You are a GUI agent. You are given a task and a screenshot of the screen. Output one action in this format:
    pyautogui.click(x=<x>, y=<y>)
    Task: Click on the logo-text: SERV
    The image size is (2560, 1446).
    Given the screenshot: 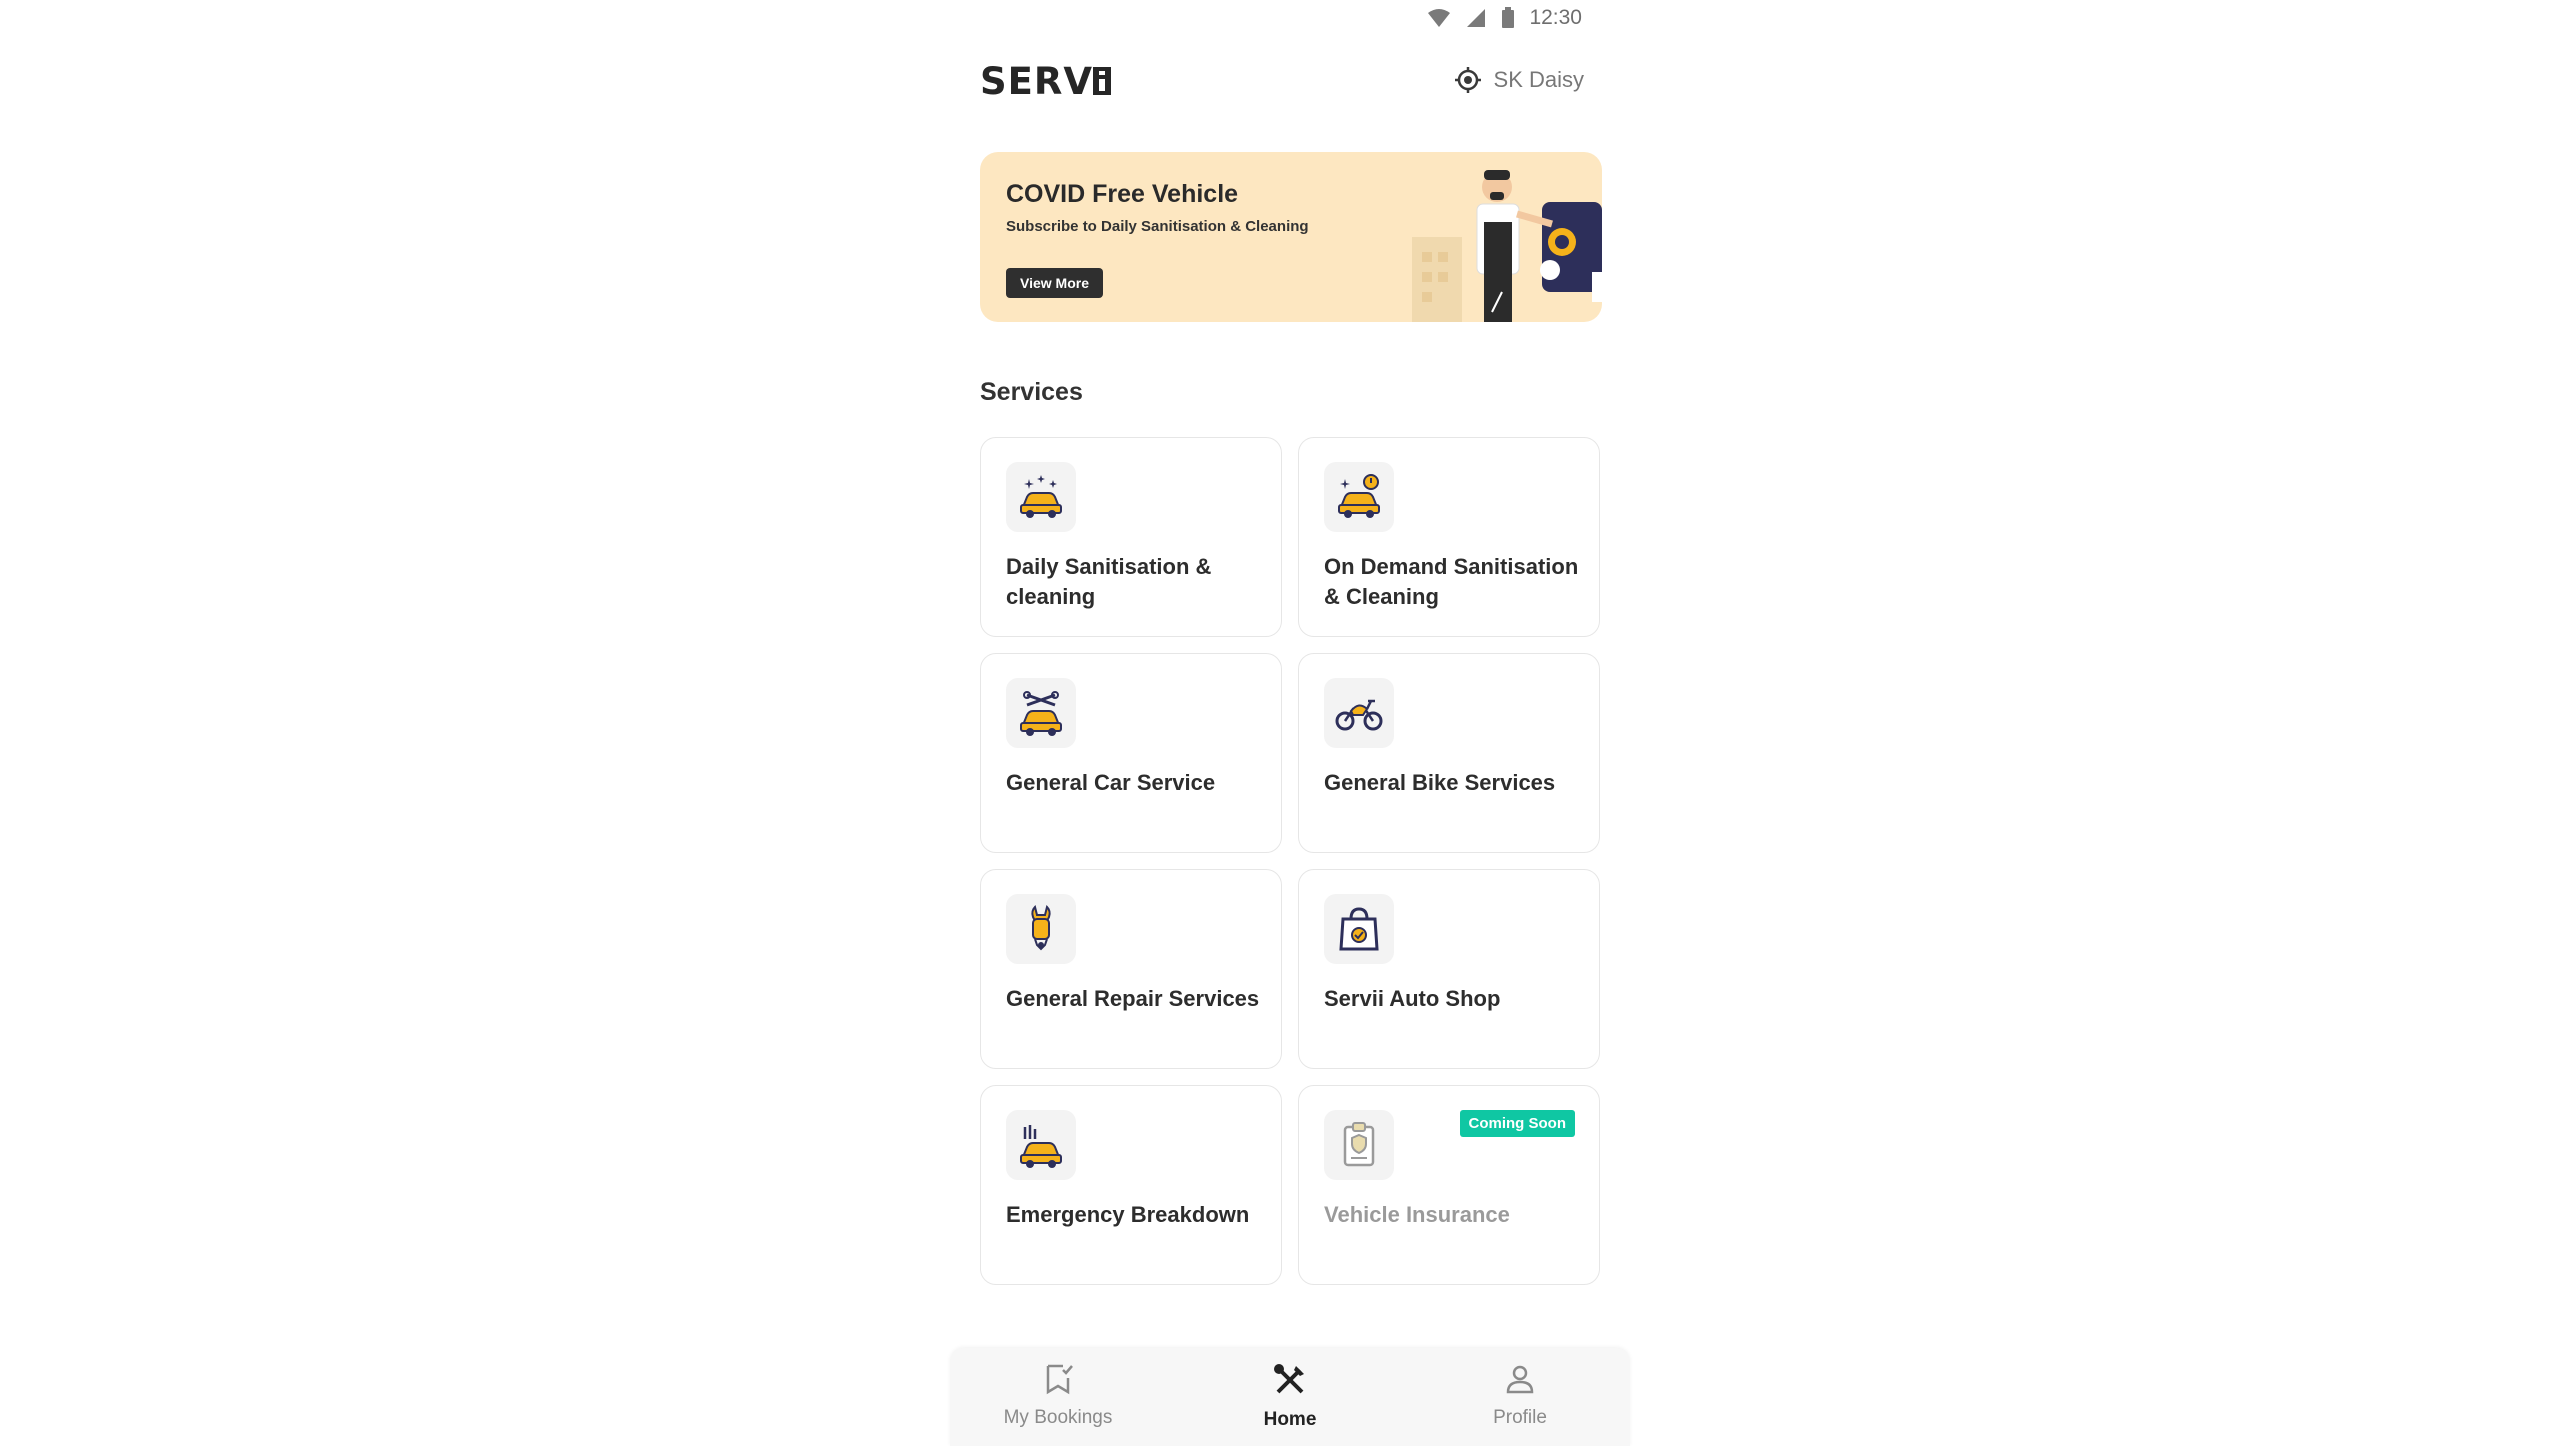 What is the action you would take?
    pyautogui.click(x=1037, y=81)
    